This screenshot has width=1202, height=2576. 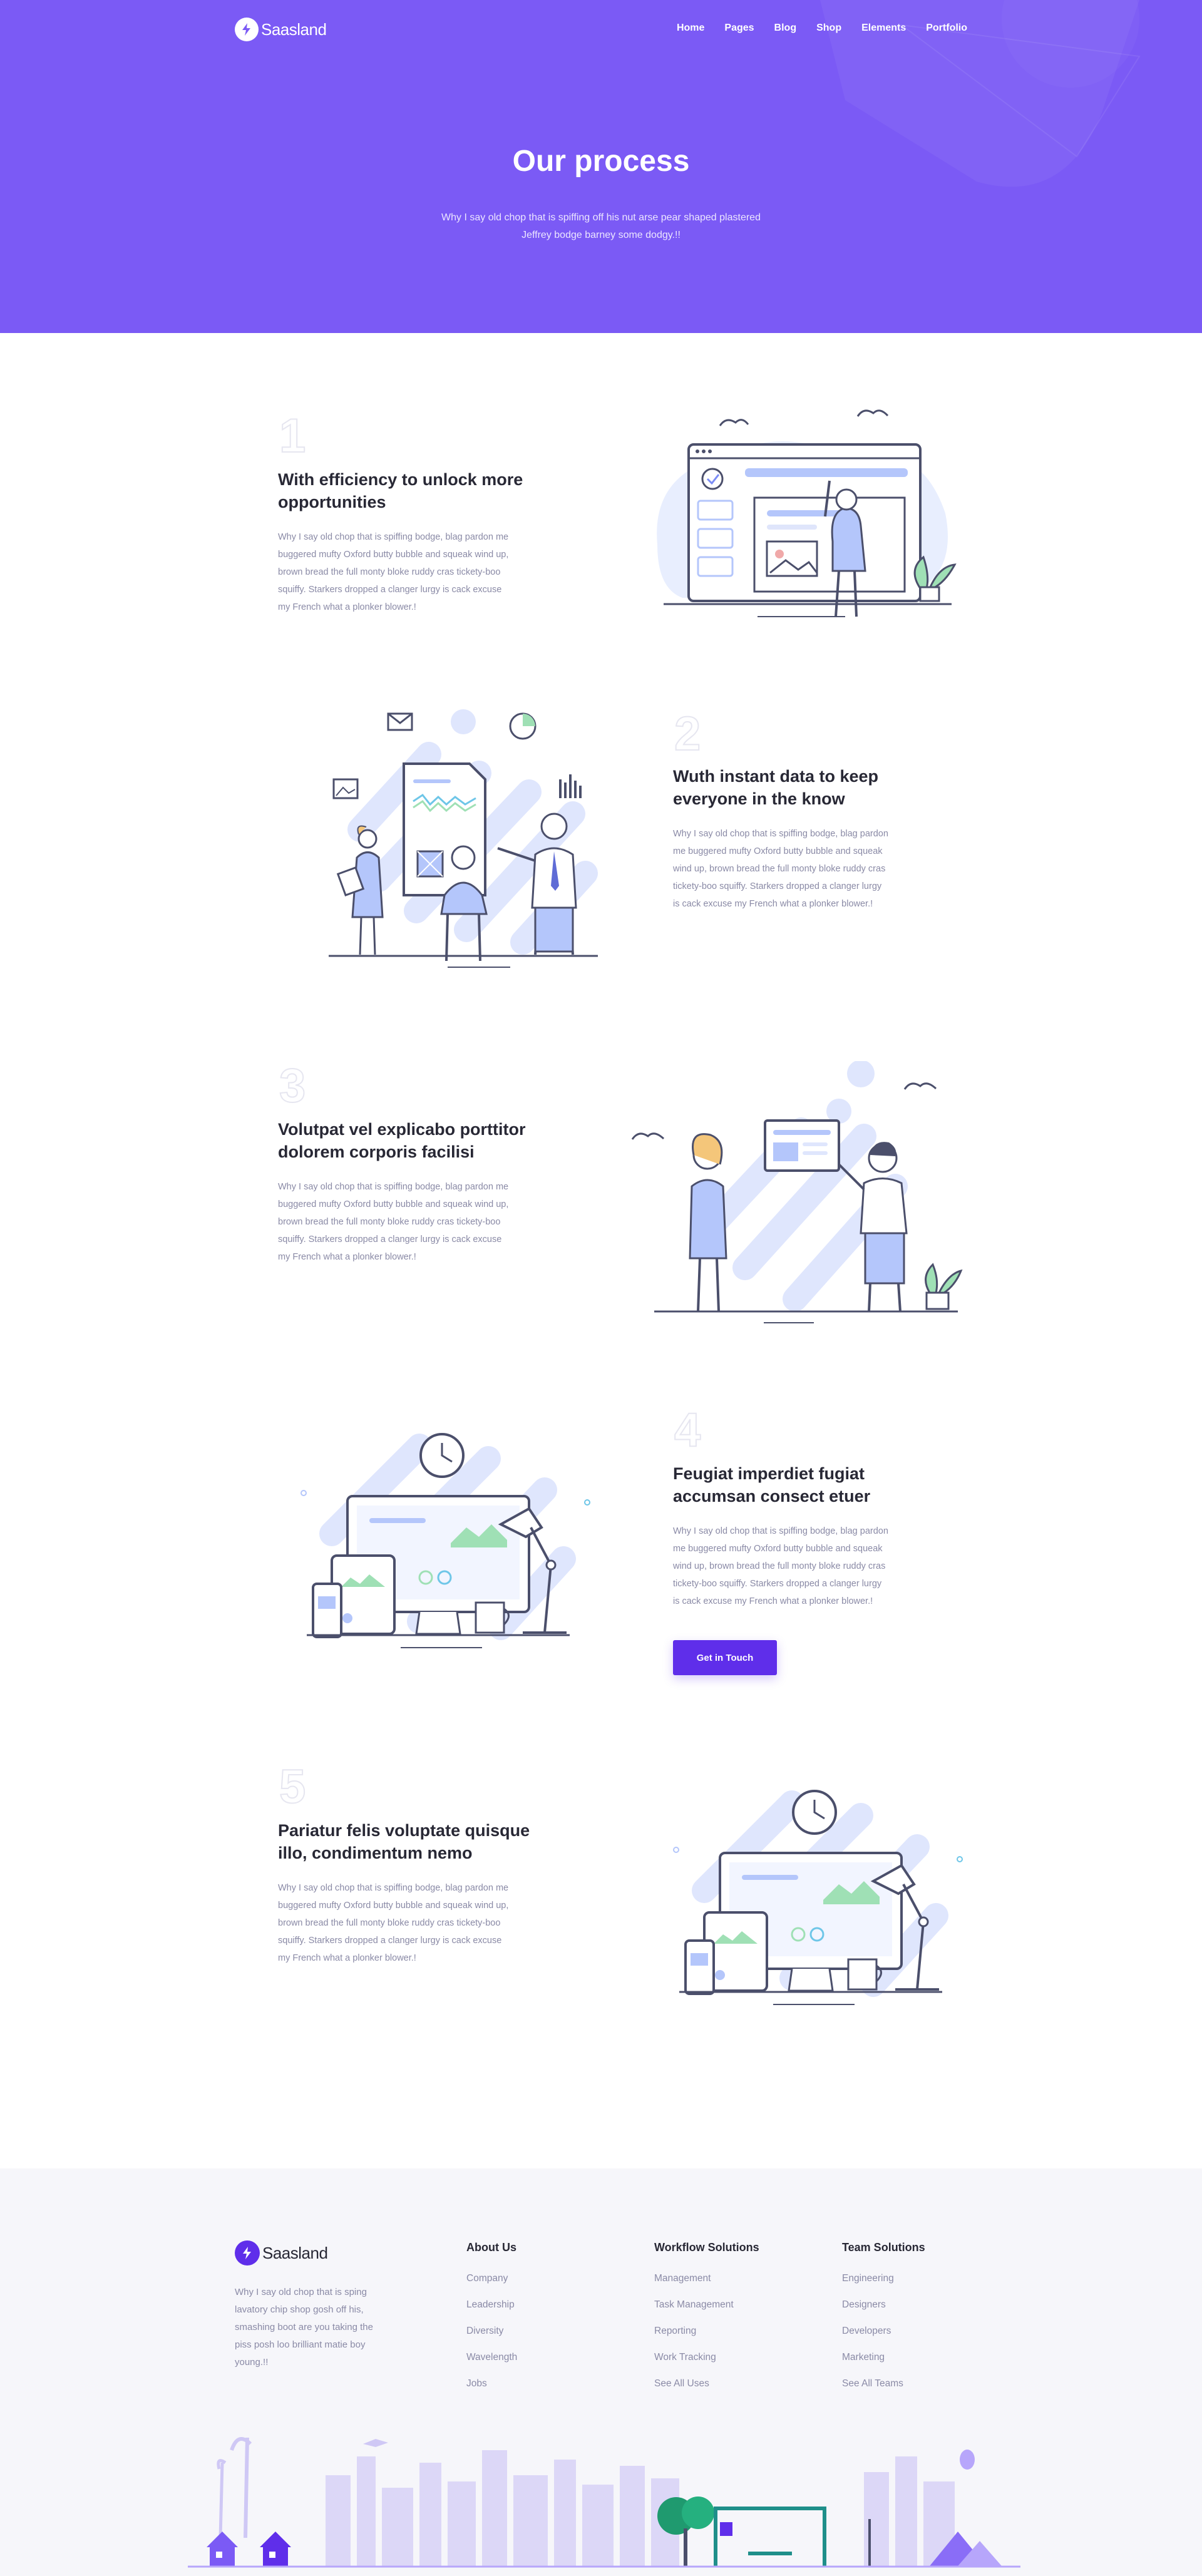 I want to click on step-title-line: dolorem corporis facilisi, so click(x=377, y=1151).